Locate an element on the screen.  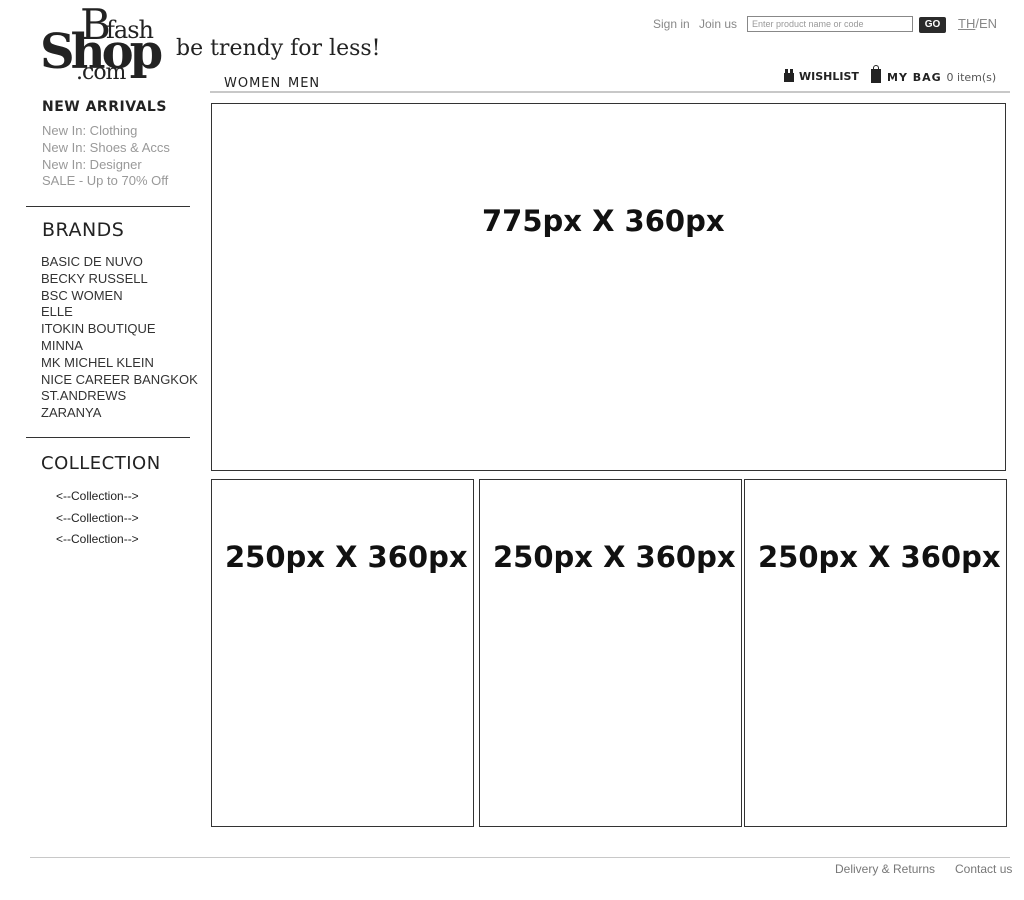
footer-divider is located at coordinates (520, 857).